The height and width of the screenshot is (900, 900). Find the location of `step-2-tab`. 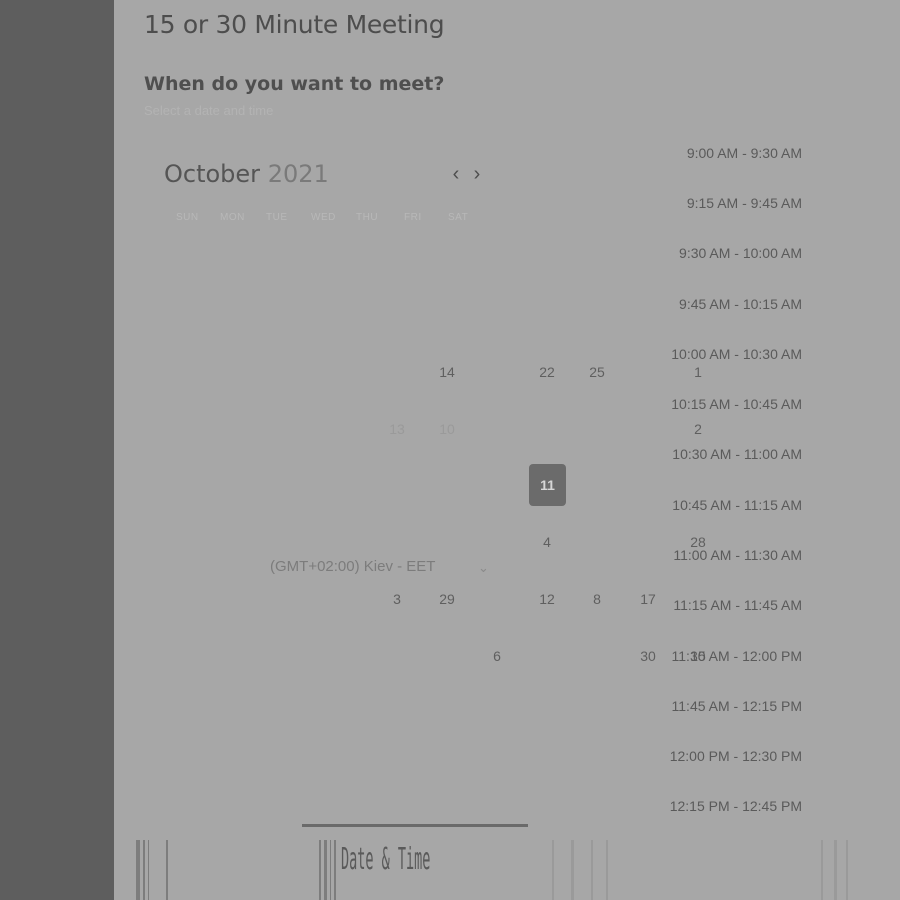

step-2-tab is located at coordinates (327, 870).